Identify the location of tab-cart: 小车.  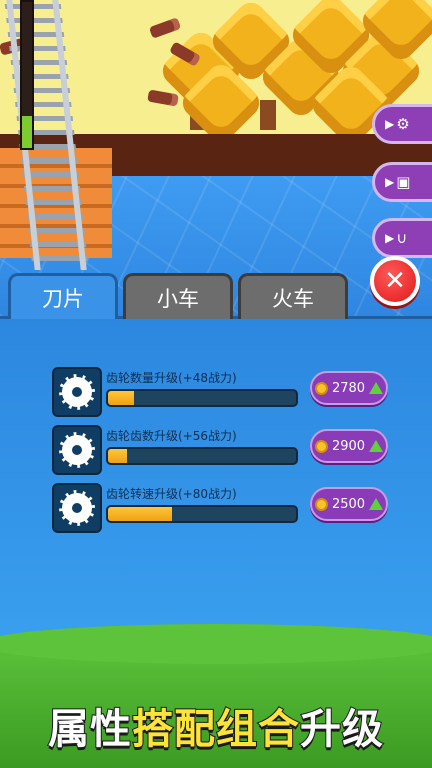
(178, 296).